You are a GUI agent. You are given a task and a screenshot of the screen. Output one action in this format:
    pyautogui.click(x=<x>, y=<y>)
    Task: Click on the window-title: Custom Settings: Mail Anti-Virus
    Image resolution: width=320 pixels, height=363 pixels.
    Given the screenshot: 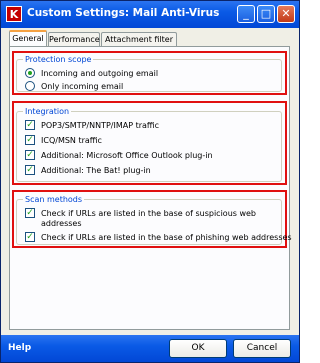 What is the action you would take?
    pyautogui.click(x=123, y=13)
    